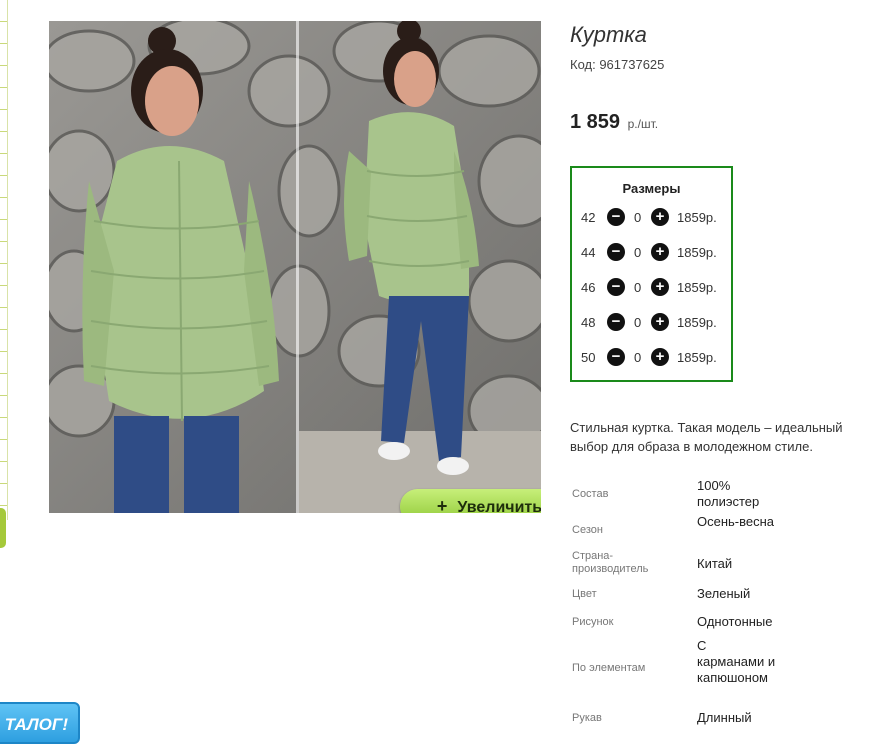 The height and width of the screenshot is (746, 892). I want to click on size-label: 50, so click(588, 357).